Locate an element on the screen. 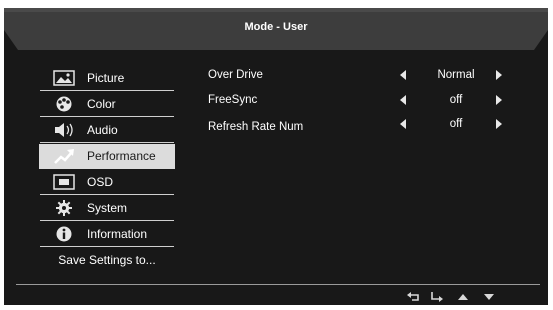 The image size is (553, 310). page-title: Mode - User is located at coordinates (276, 27).